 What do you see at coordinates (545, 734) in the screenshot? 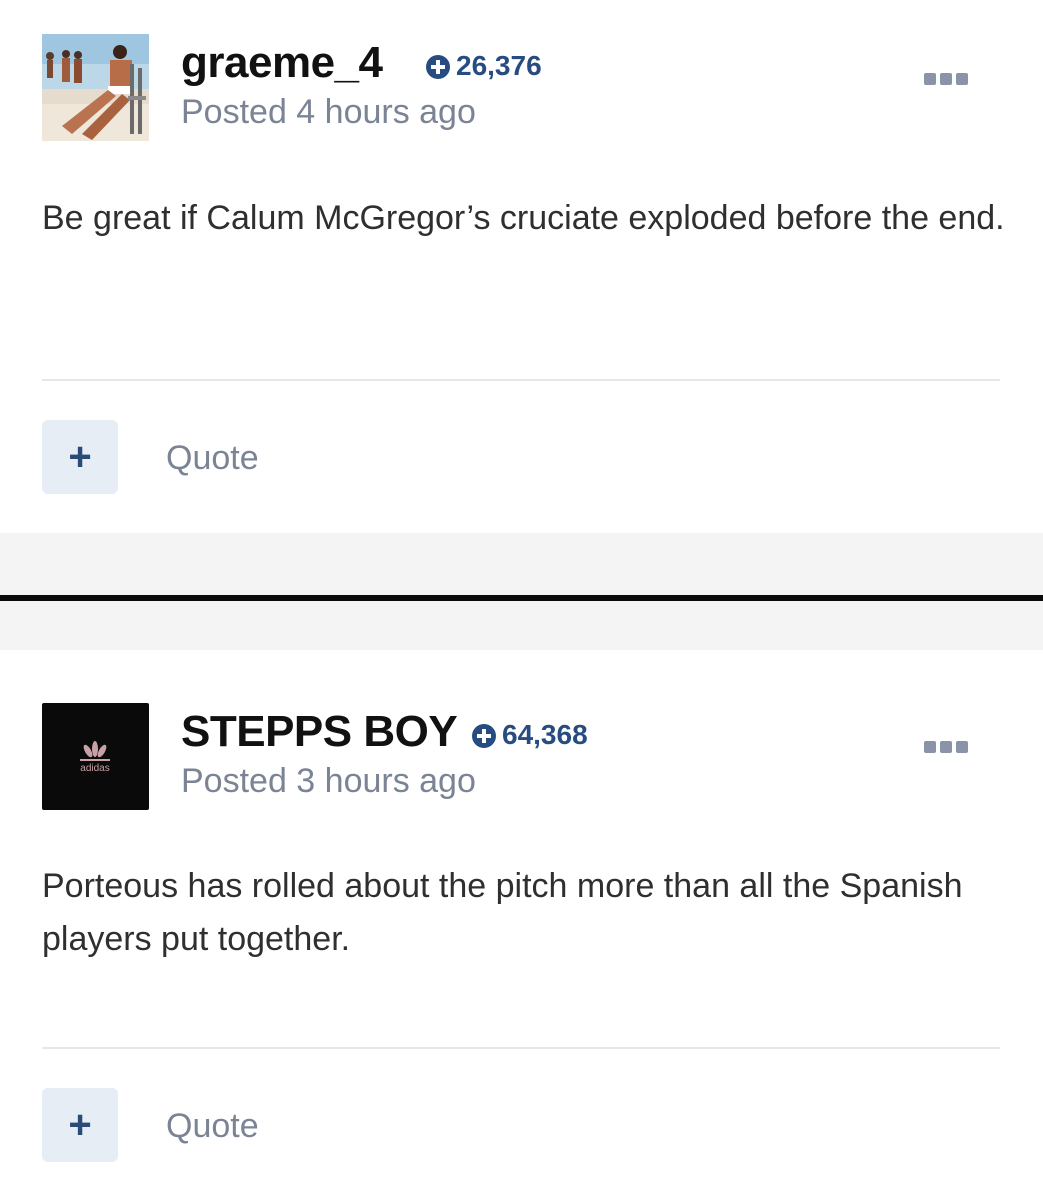
I see `reputation-count: 64,368` at bounding box center [545, 734].